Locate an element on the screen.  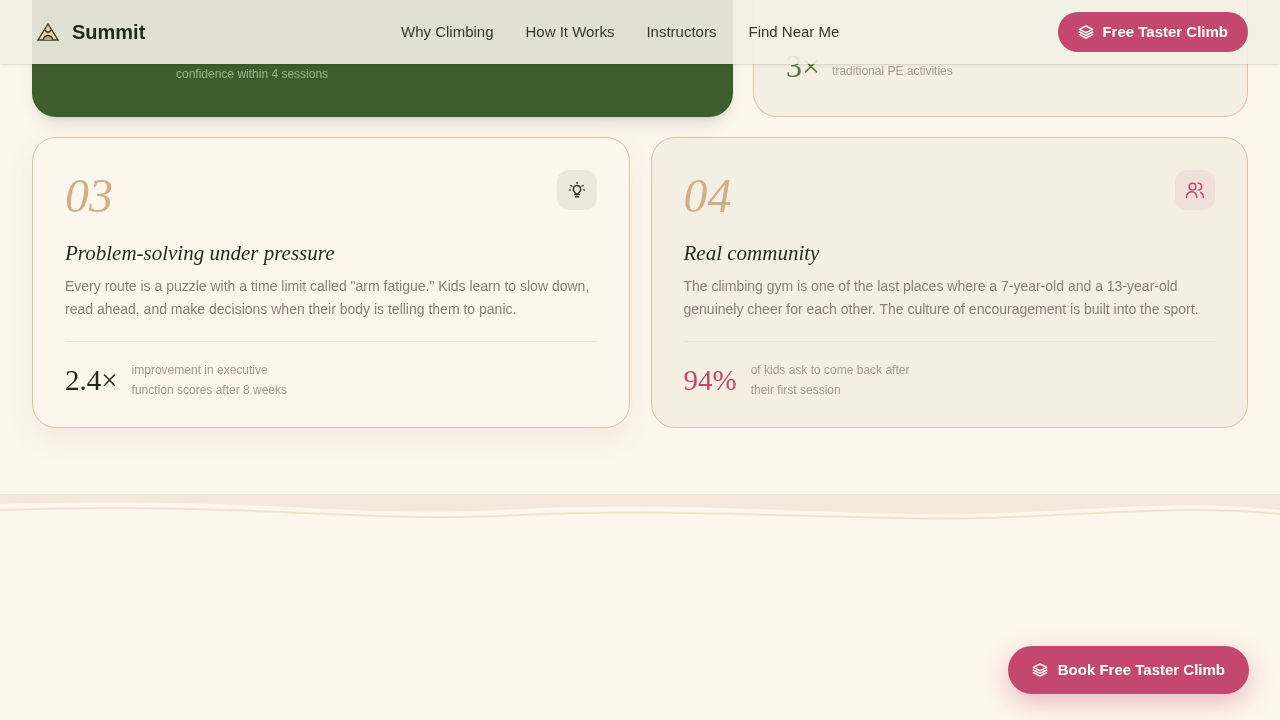
book-taster-button: Book Free Taster Climb is located at coordinates (1128, 670).